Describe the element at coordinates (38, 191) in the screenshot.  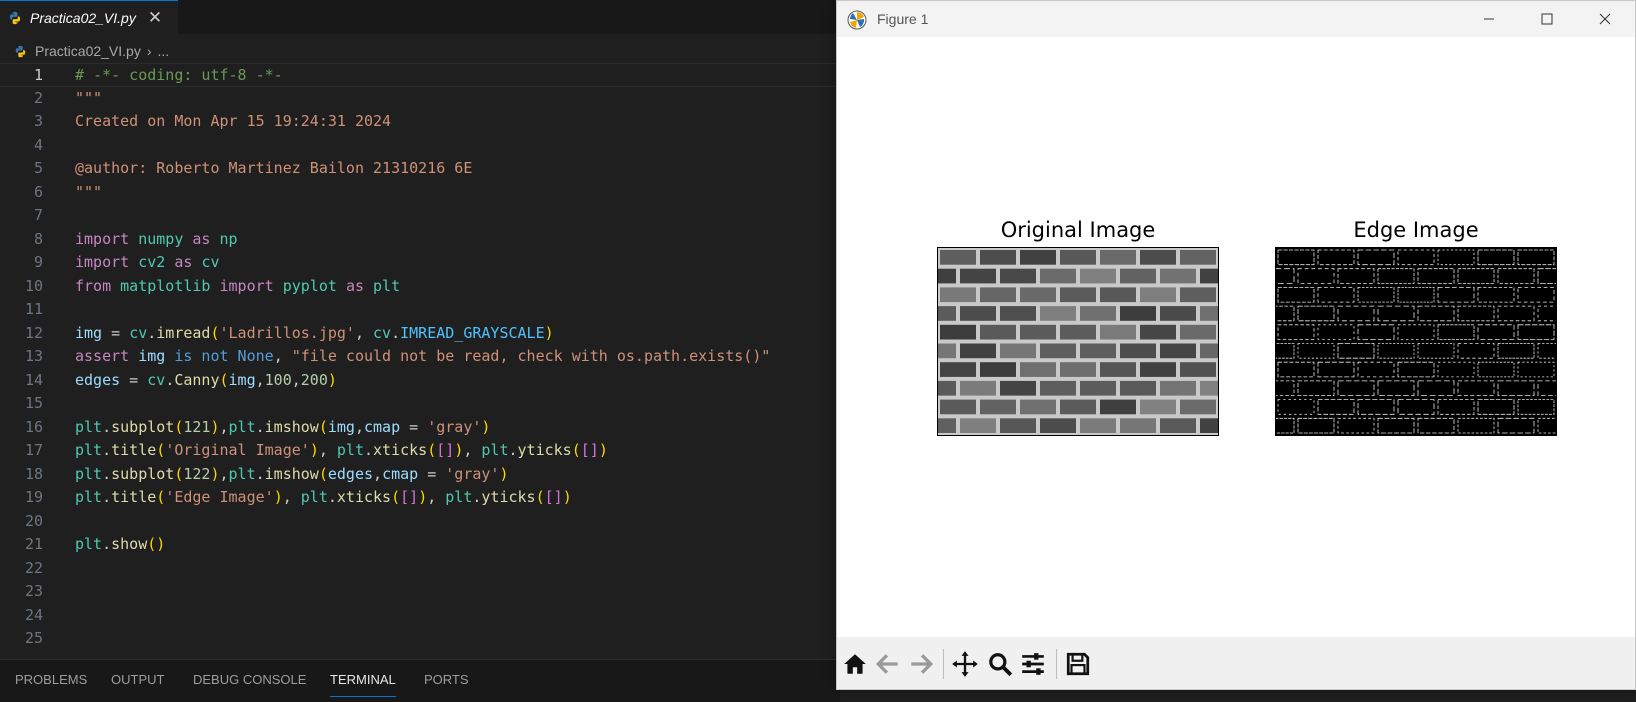
I see `line-number: 6` at that location.